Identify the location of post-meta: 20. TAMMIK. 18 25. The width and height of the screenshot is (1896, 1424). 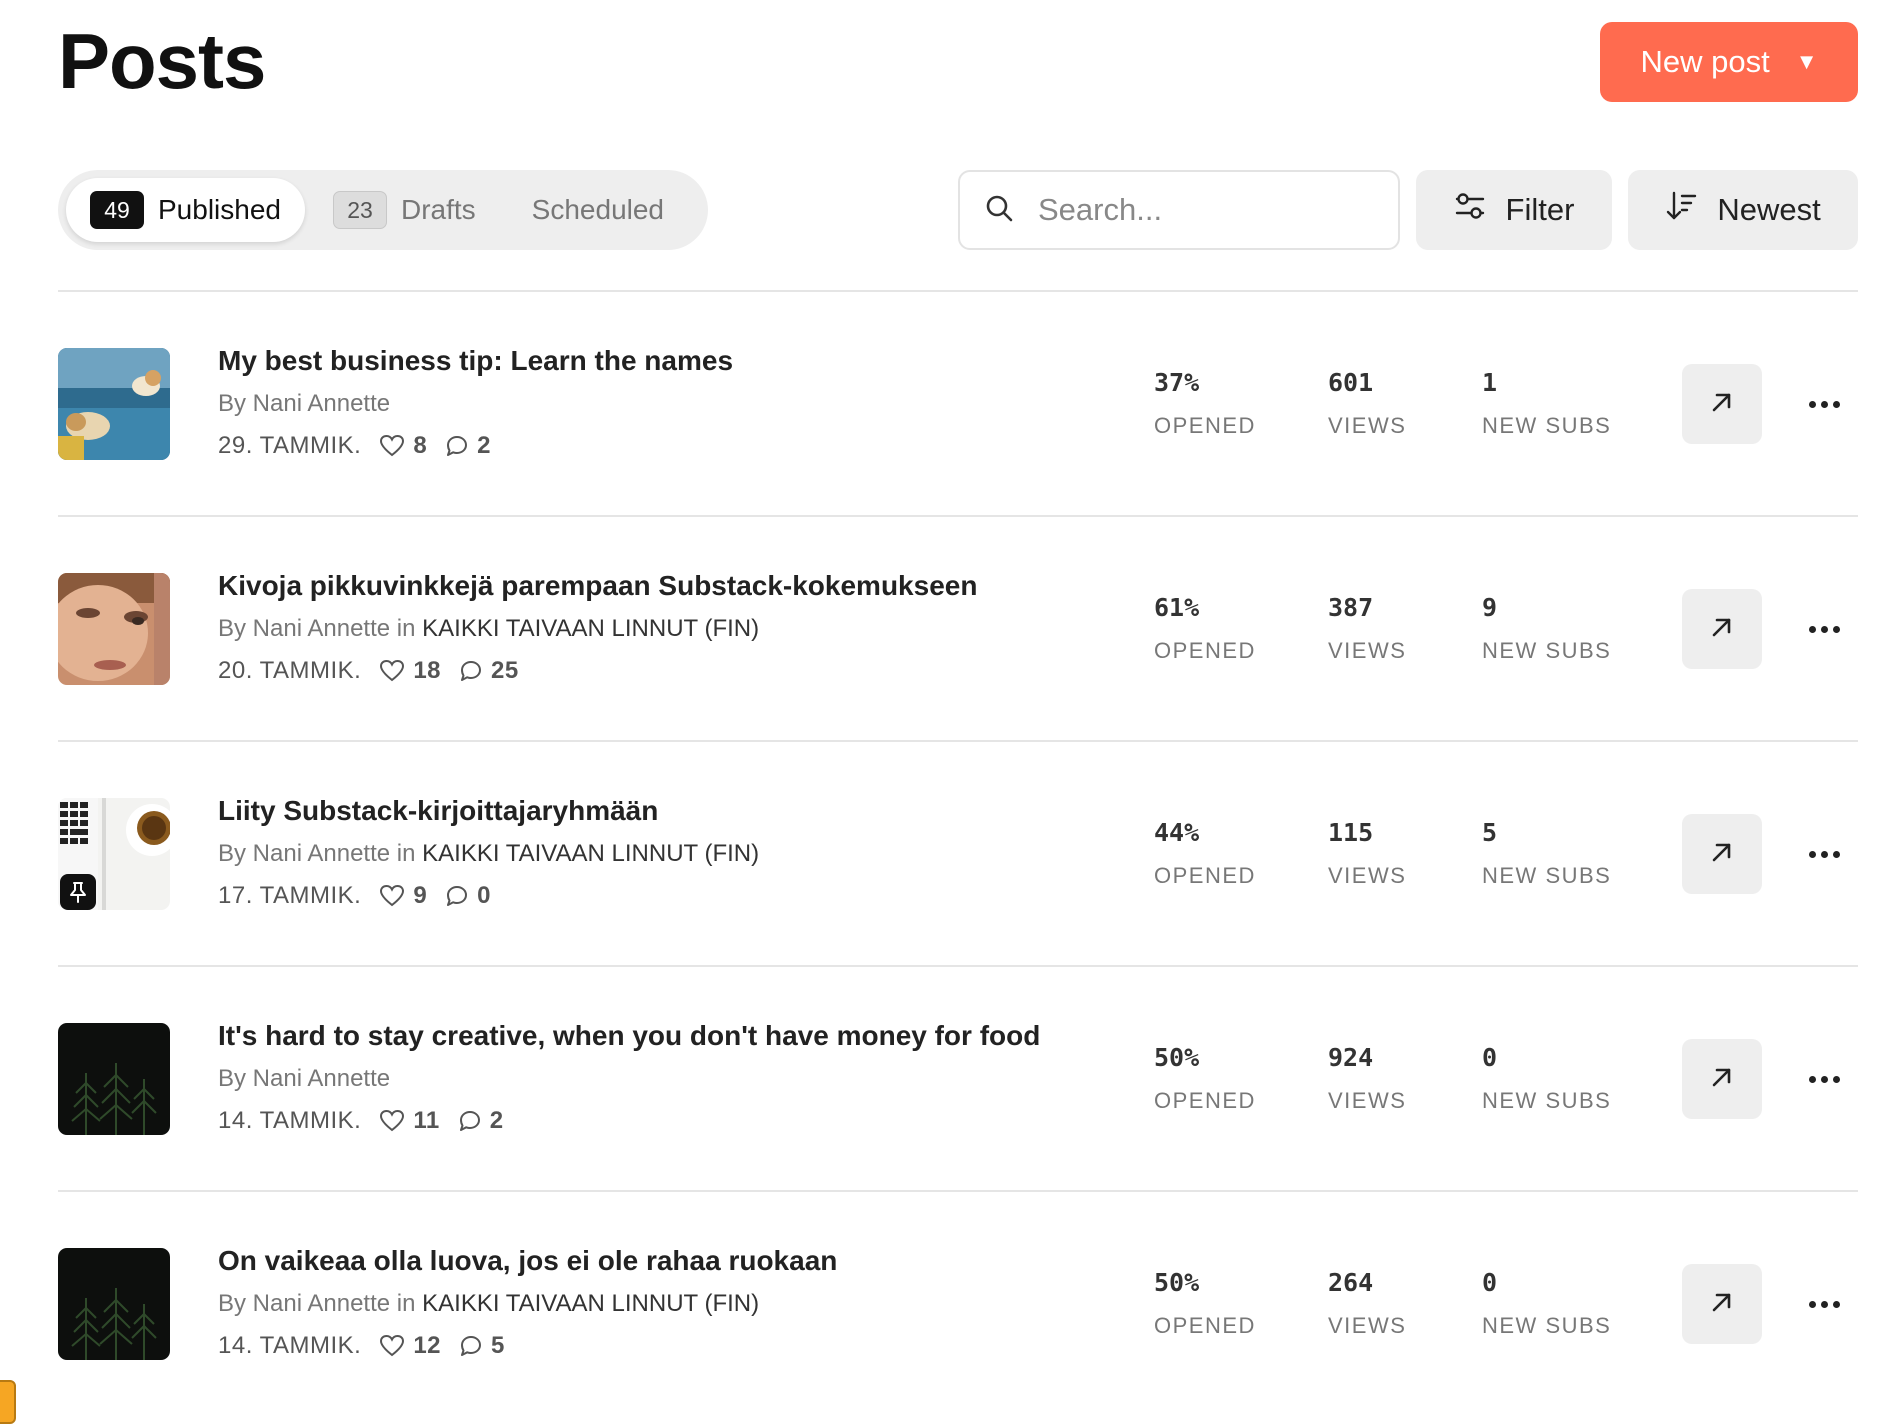
(368, 671).